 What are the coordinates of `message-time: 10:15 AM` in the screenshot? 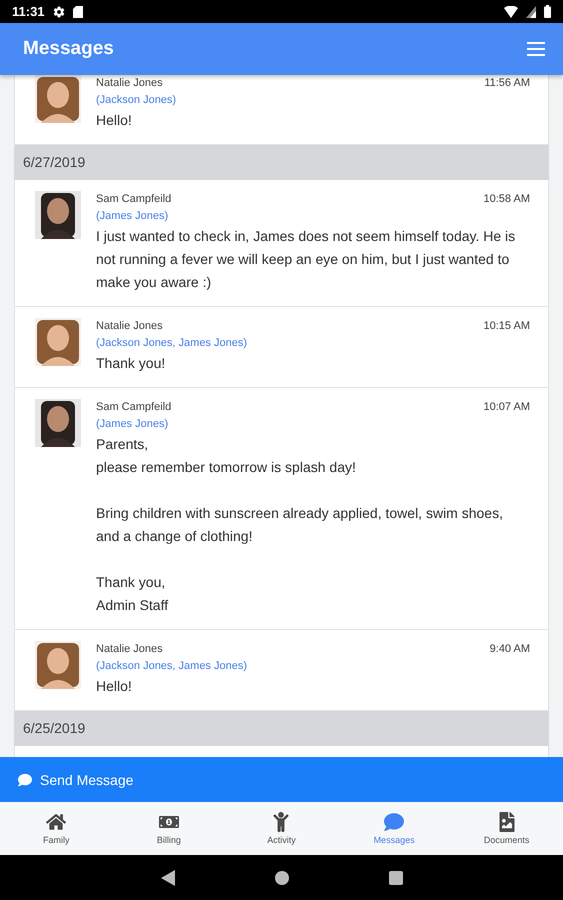 It's located at (507, 326).